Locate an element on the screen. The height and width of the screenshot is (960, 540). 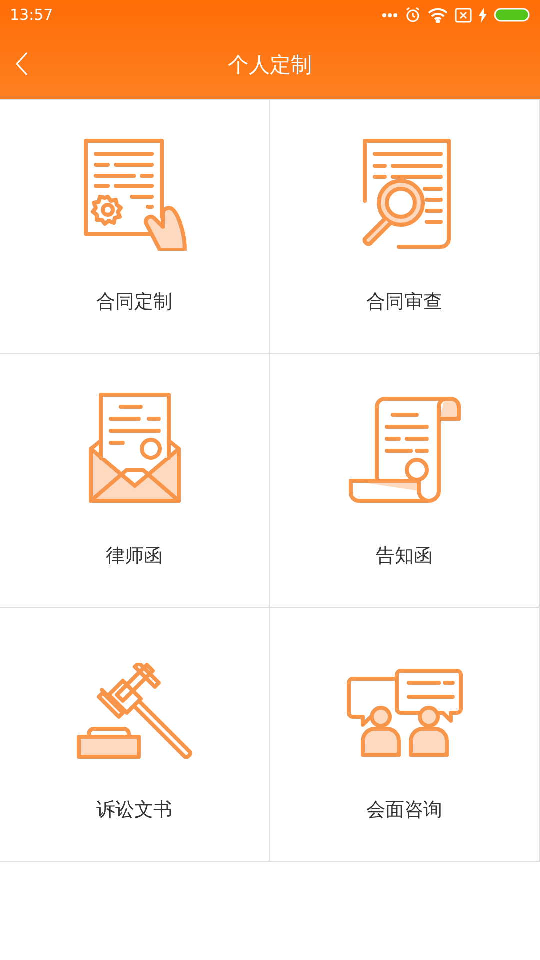
gavel-icon is located at coordinates (134, 711).